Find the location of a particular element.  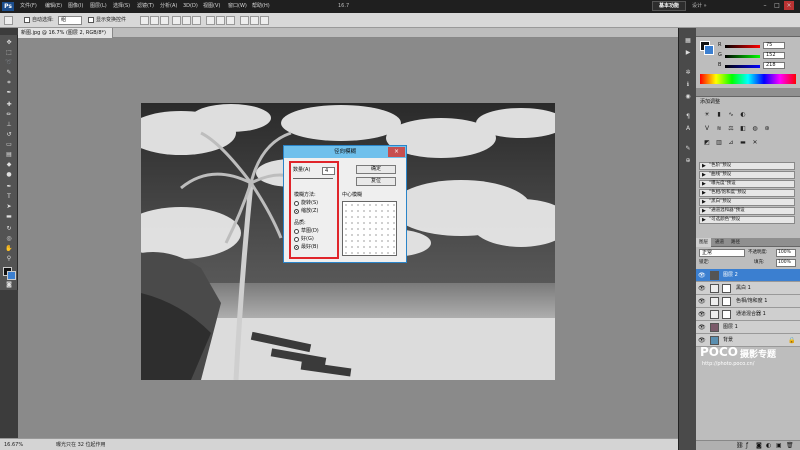

fill-input: 100% is located at coordinates (786, 263).